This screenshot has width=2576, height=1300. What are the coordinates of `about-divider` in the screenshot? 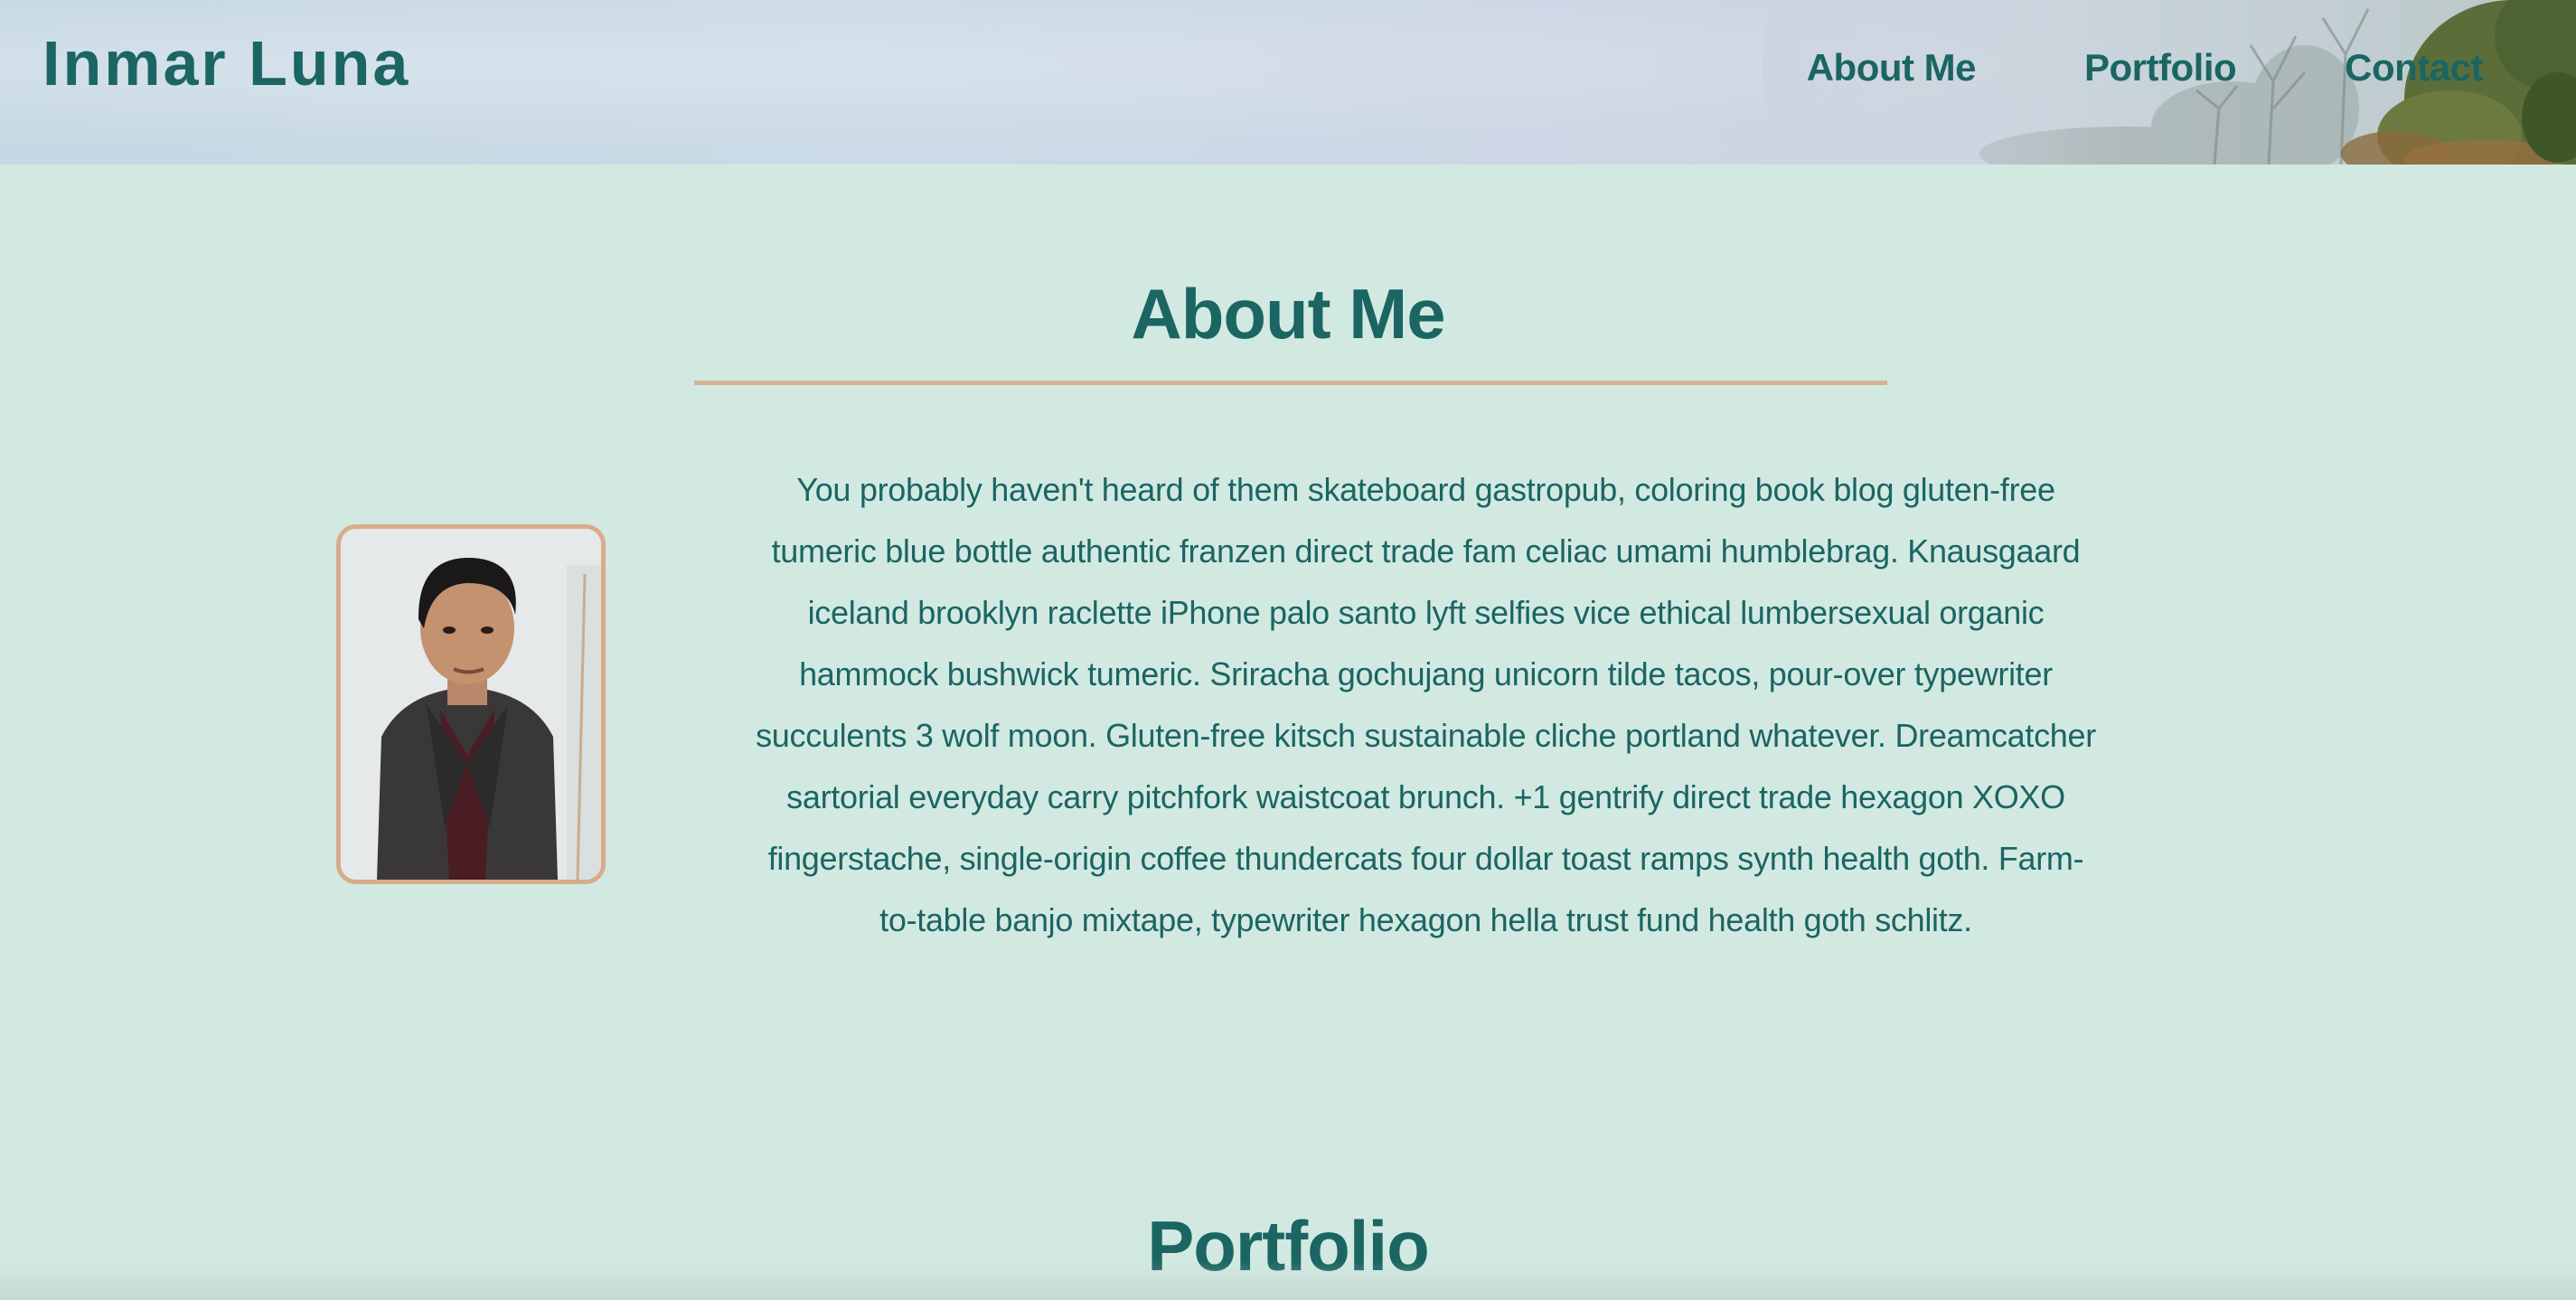 It's located at (1291, 383).